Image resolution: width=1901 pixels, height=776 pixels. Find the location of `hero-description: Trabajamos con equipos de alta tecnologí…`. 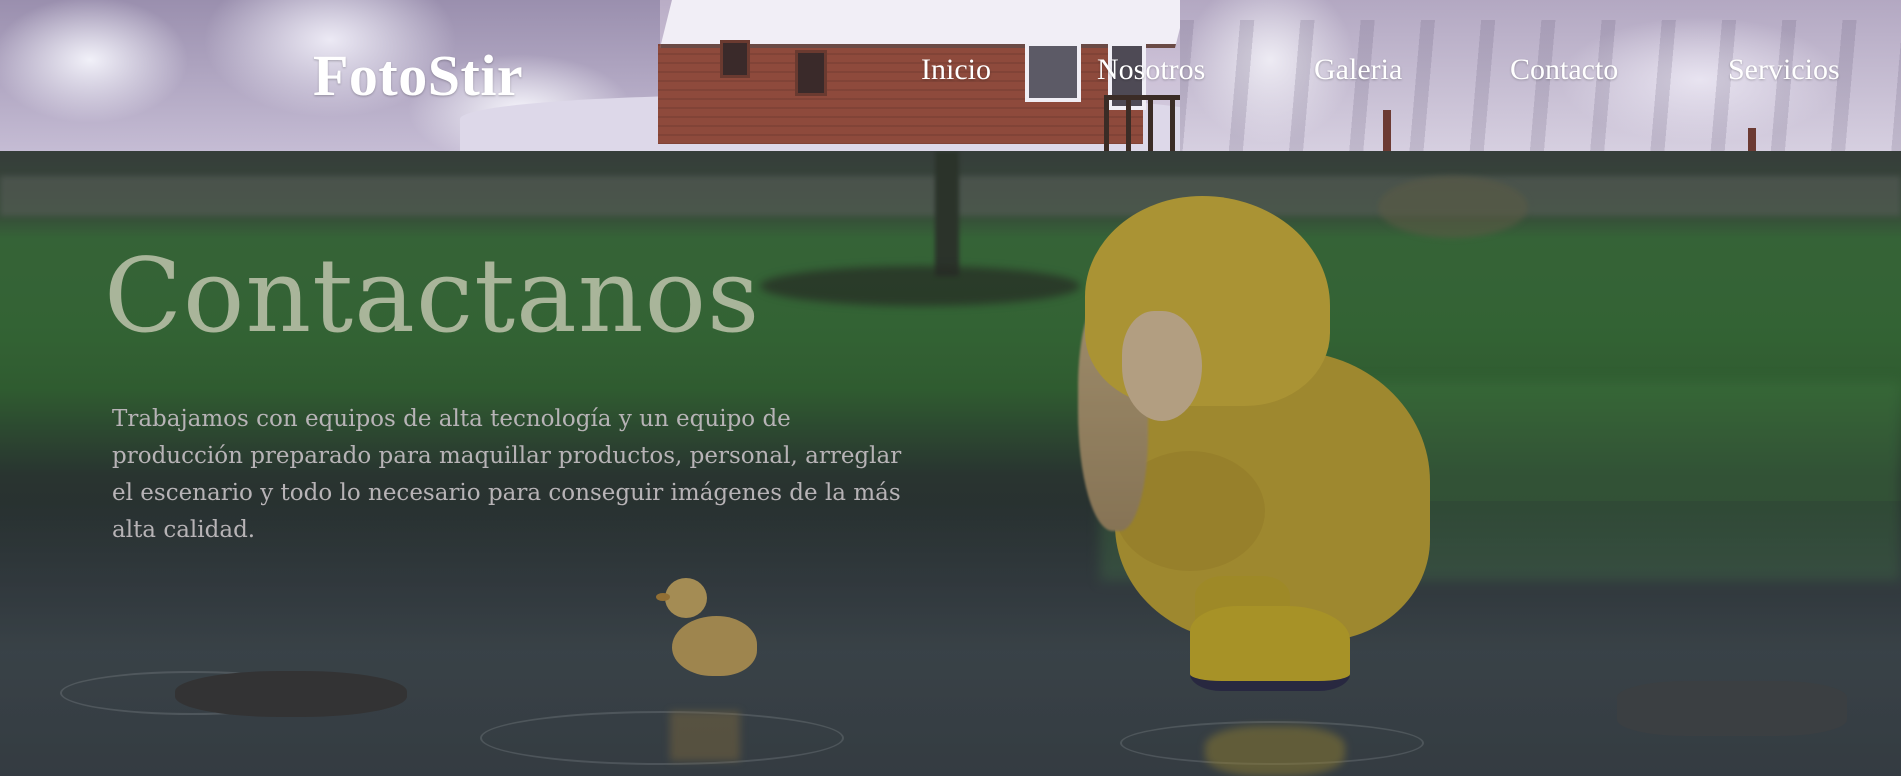

hero-description: Trabajamos con equipos de alta tecnologí… is located at coordinates (507, 474).